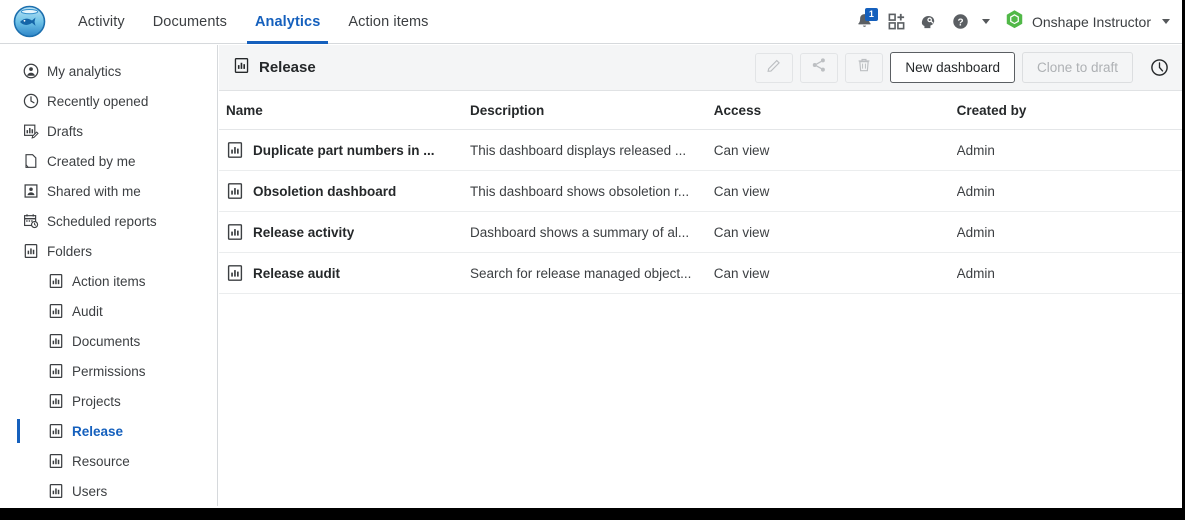  Describe the element at coordinates (1069, 150) in the screenshot. I see `cell-created-by: Admin` at that location.